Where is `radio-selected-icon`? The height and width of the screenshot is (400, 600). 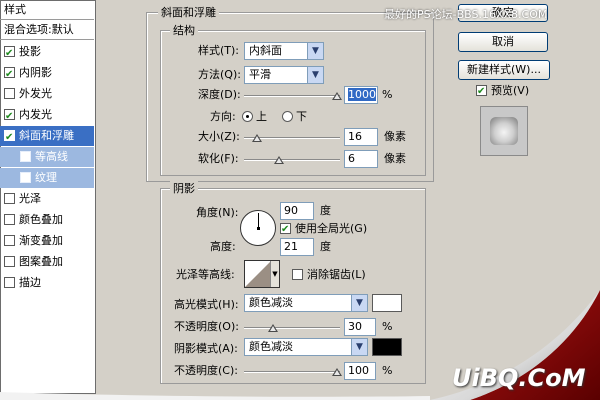
radio-selected-icon is located at coordinates (247, 116).